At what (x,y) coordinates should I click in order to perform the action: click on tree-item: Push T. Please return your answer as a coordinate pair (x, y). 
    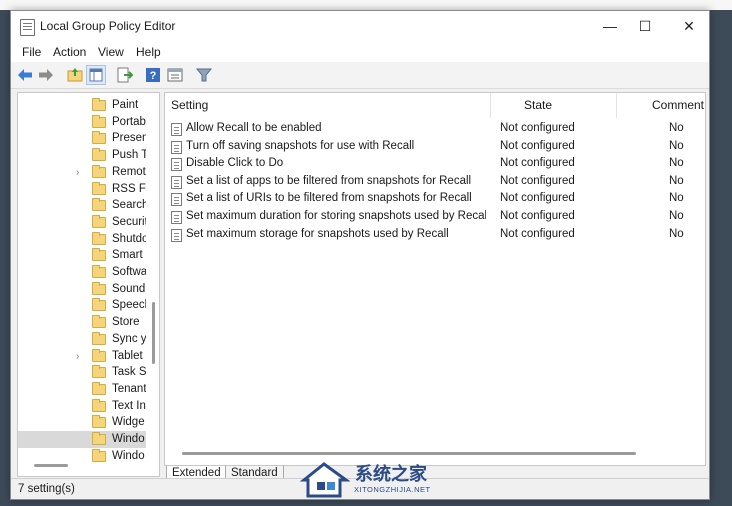
    Looking at the image, I should click on (82, 155).